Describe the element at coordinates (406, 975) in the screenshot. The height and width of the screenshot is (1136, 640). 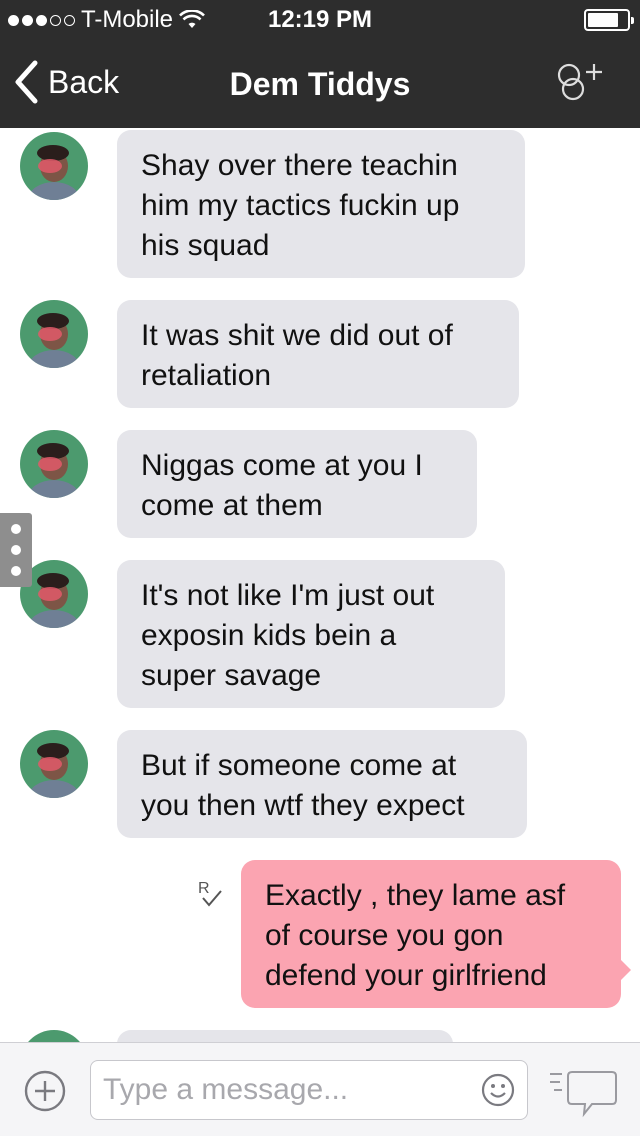
I see `message-line: defend your girlfriend` at that location.